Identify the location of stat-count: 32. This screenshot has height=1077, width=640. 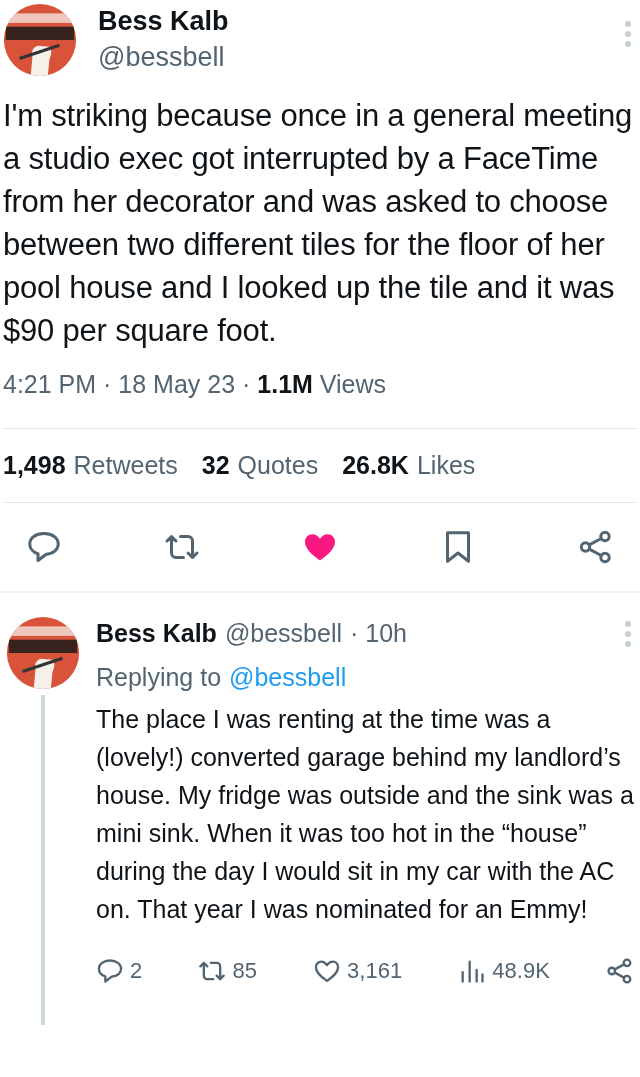
(215, 465).